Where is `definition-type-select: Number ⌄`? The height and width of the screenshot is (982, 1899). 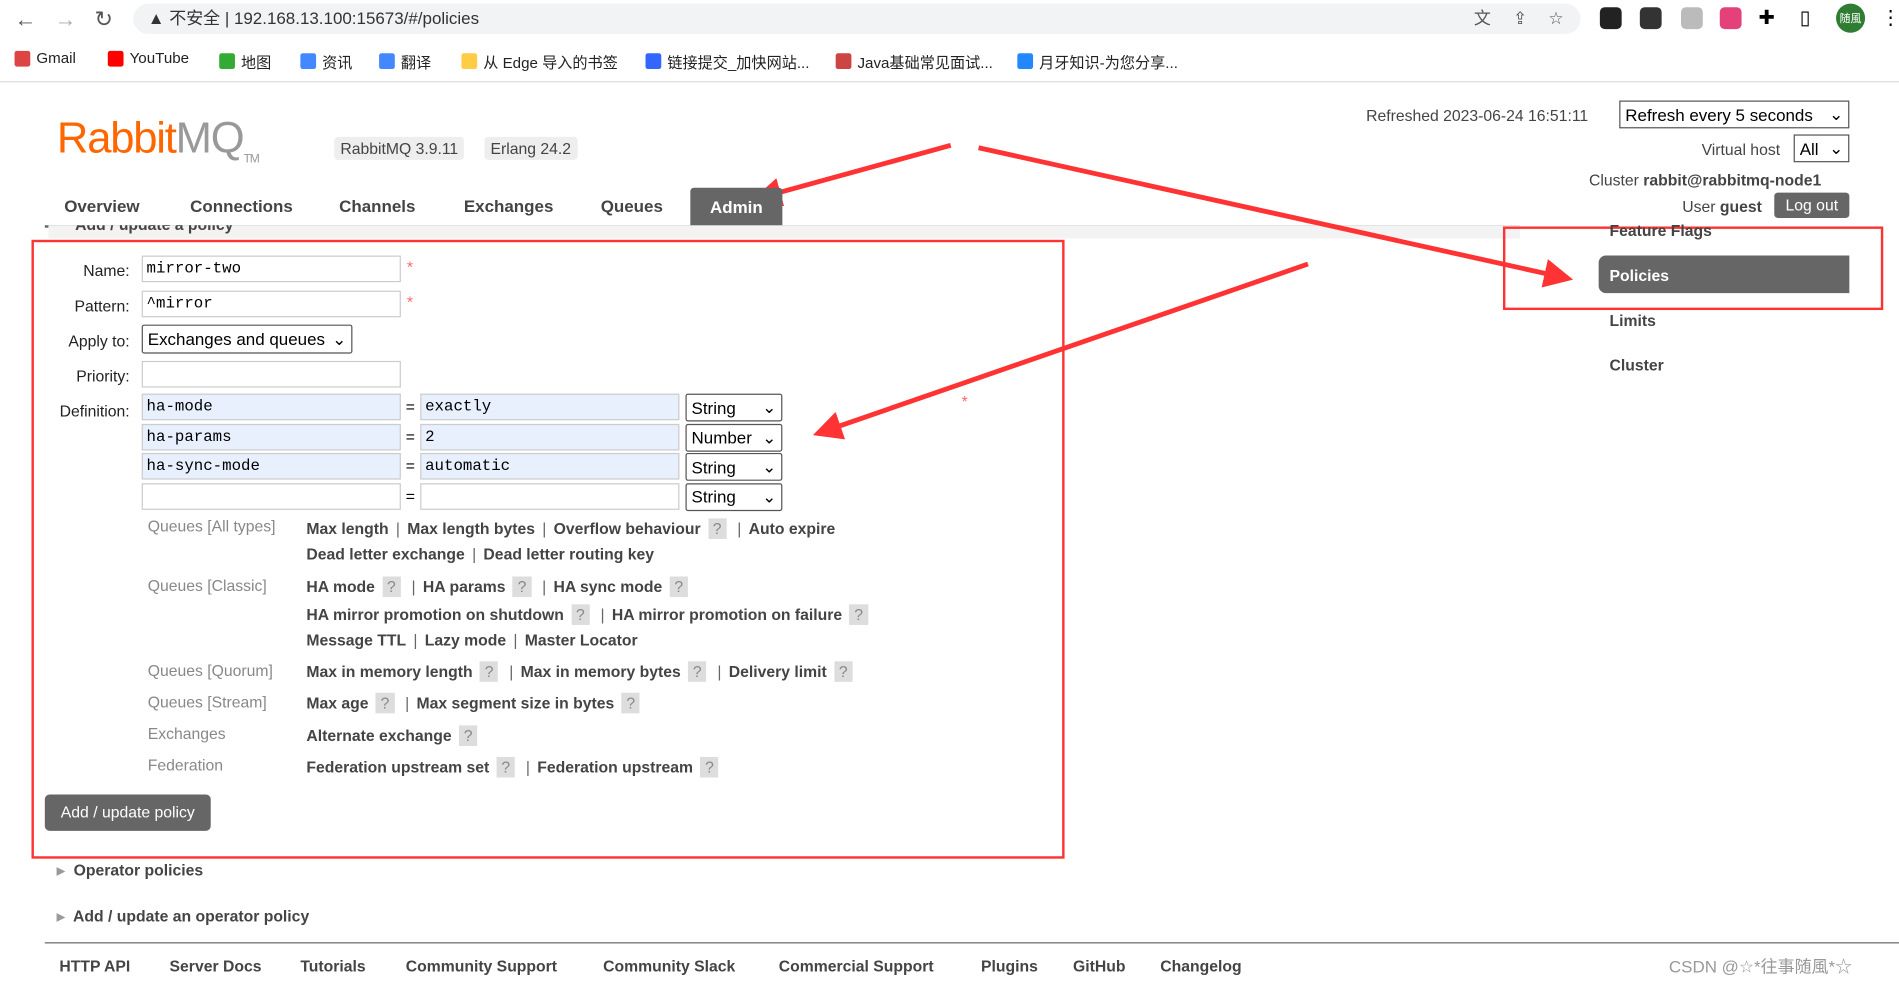
definition-type-select: Number ⌄ is located at coordinates (734, 437).